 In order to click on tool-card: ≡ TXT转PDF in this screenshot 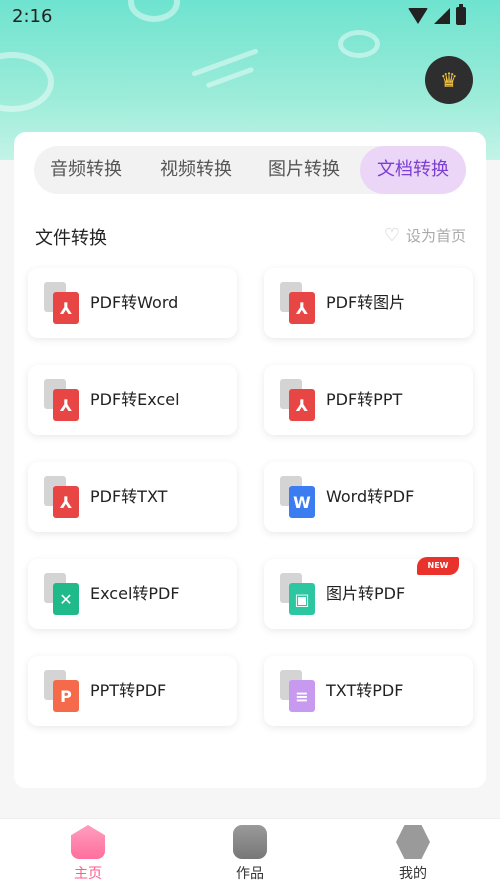, I will do `click(368, 691)`.